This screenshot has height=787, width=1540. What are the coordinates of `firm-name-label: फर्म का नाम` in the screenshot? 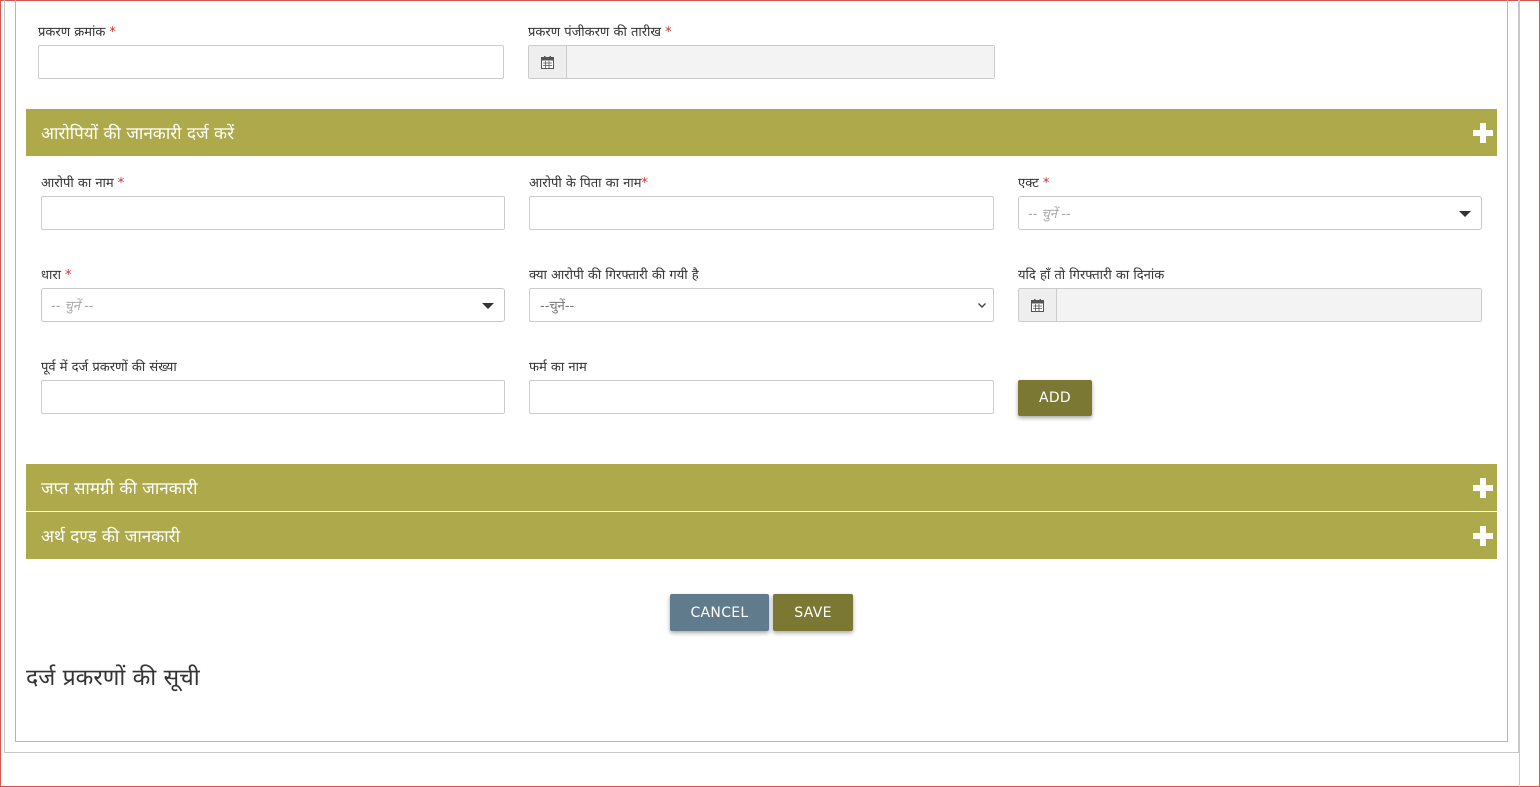 It's located at (558, 366).